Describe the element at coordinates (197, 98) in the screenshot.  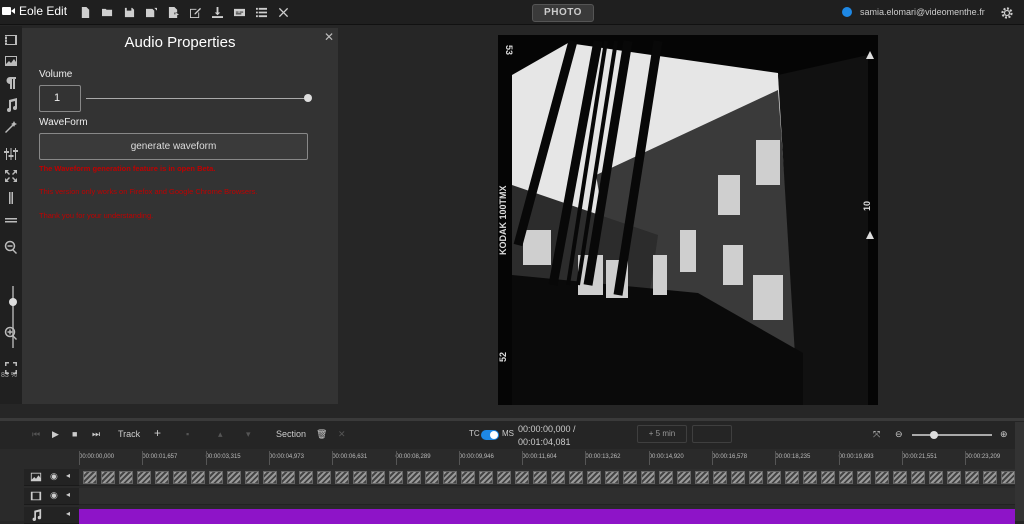
I see `volume-slider` at that location.